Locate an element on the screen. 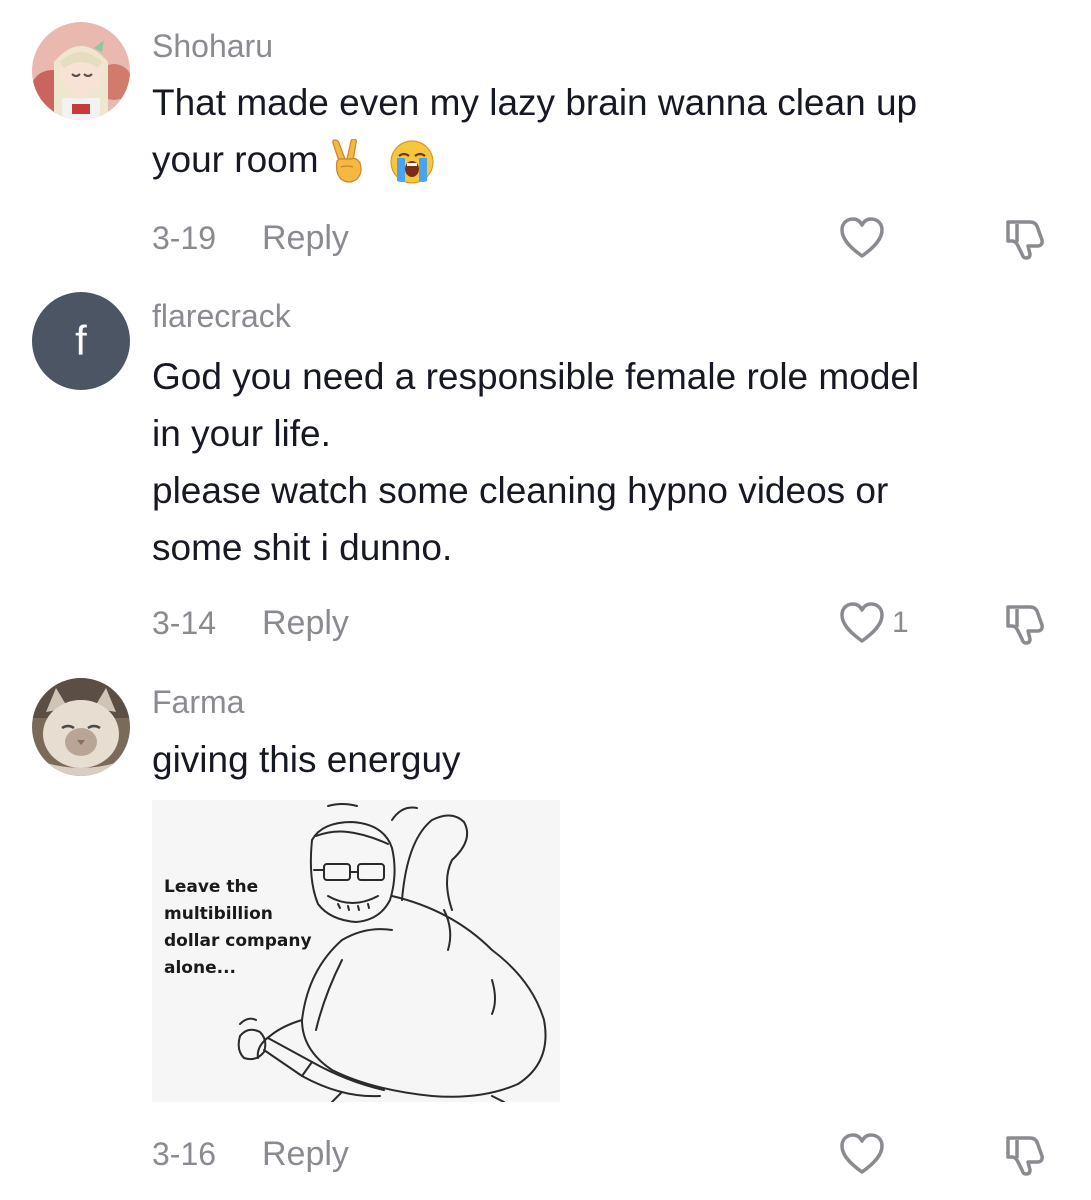 This screenshot has width=1091, height=1200. username: Farma is located at coordinates (198, 702).